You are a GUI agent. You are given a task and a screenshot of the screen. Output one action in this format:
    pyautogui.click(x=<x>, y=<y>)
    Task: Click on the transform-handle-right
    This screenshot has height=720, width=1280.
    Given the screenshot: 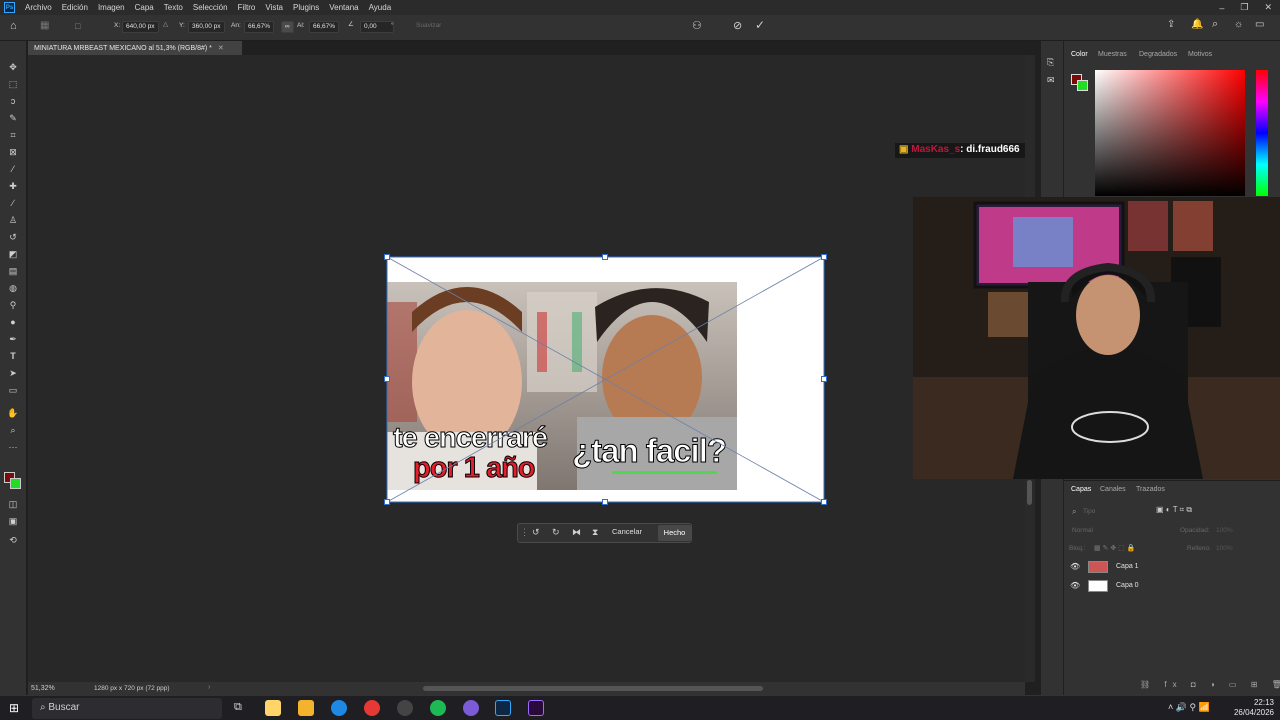 What is the action you would take?
    pyautogui.click(x=824, y=379)
    